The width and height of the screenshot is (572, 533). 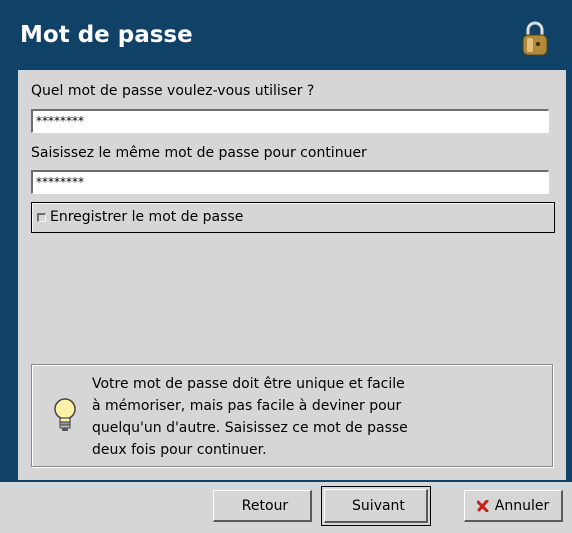 I want to click on remember-password-label: Enregistrer le mot de passe, so click(x=147, y=217).